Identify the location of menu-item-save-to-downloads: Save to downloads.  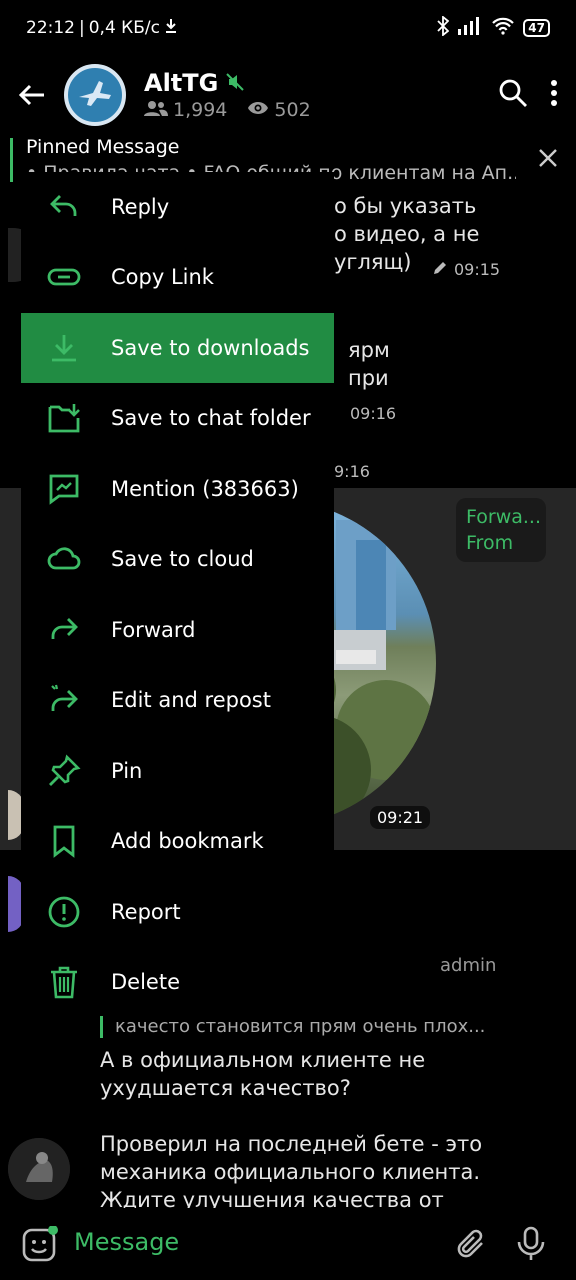
(177, 348).